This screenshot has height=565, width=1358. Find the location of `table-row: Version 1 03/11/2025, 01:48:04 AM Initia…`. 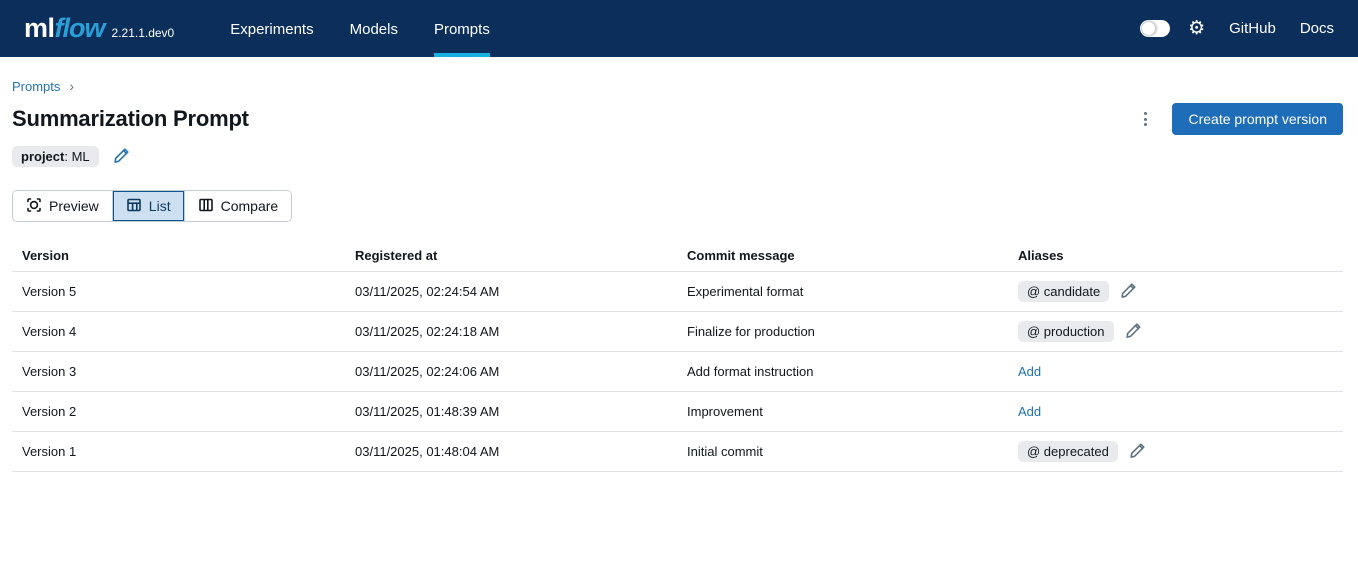

table-row: Version 1 03/11/2025, 01:48:04 AM Initia… is located at coordinates (677, 452).